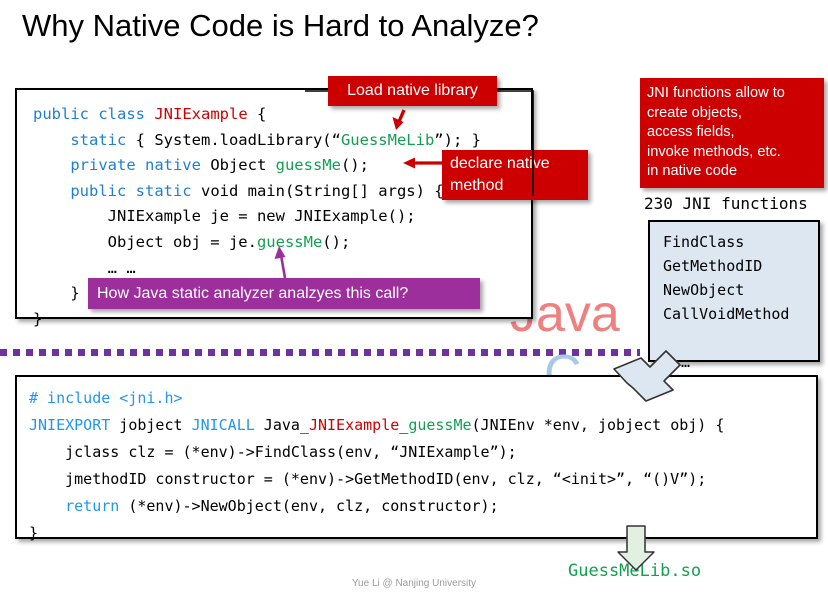 This screenshot has height=599, width=828. What do you see at coordinates (98, 139) in the screenshot?
I see `java-l2-keyword: static` at bounding box center [98, 139].